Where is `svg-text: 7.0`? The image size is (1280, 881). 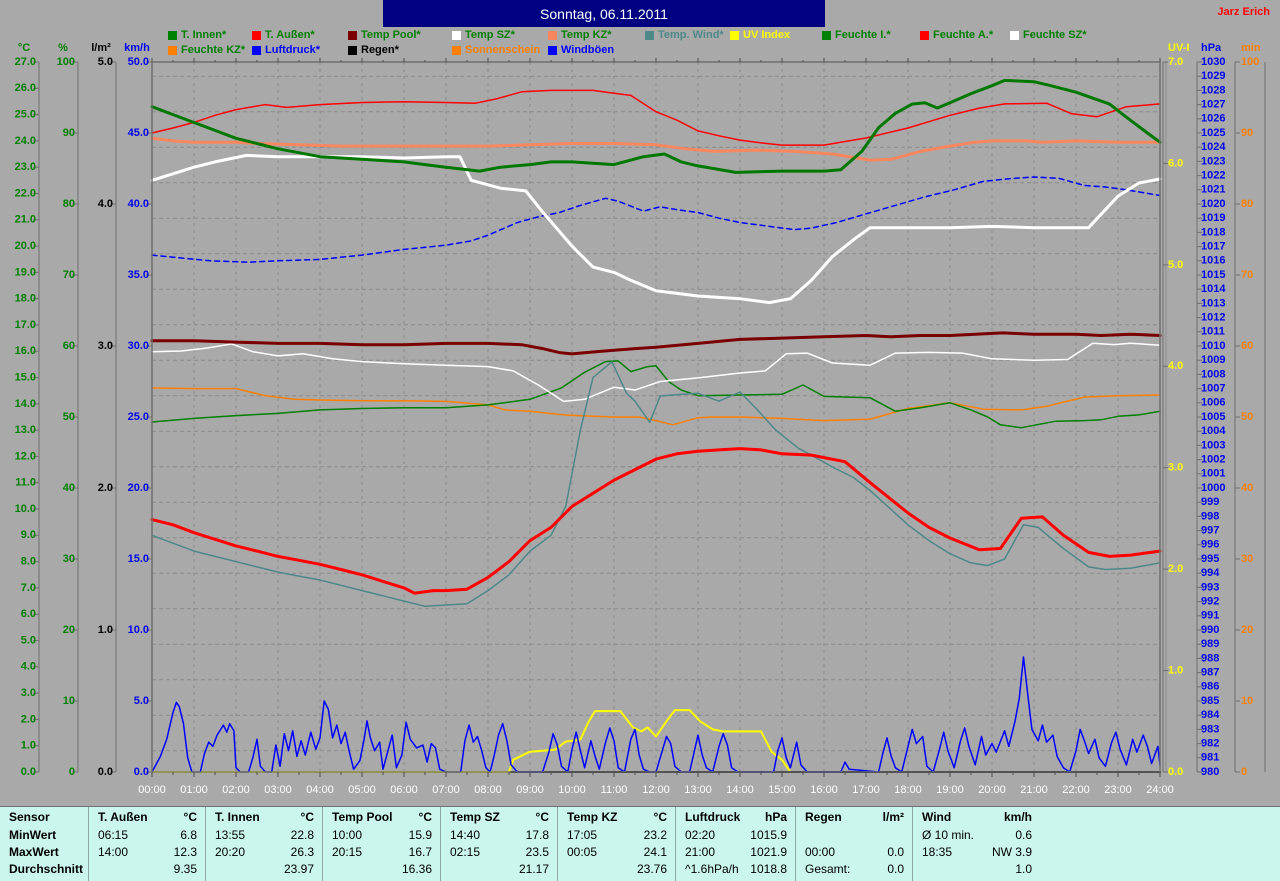 svg-text: 7.0 is located at coordinates (28, 588).